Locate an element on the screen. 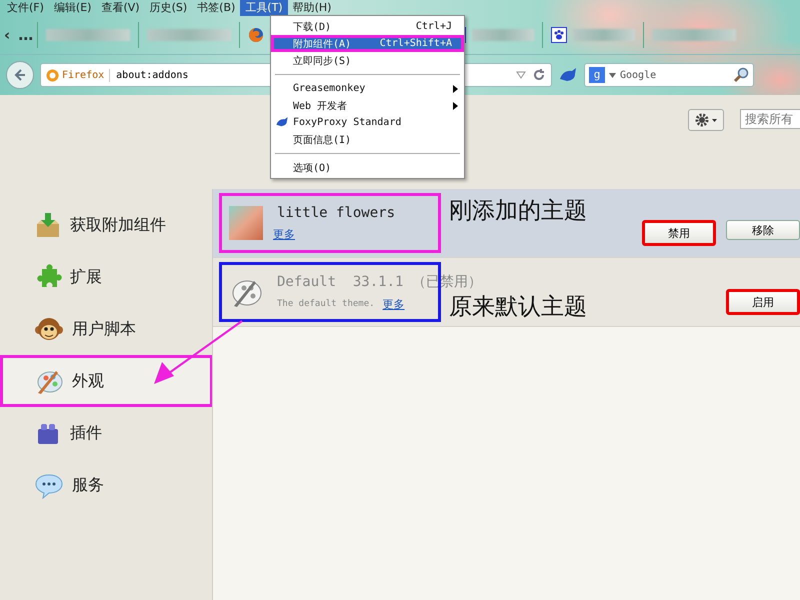 The height and width of the screenshot is (600, 800). addon-name: little flowers is located at coordinates (336, 212).